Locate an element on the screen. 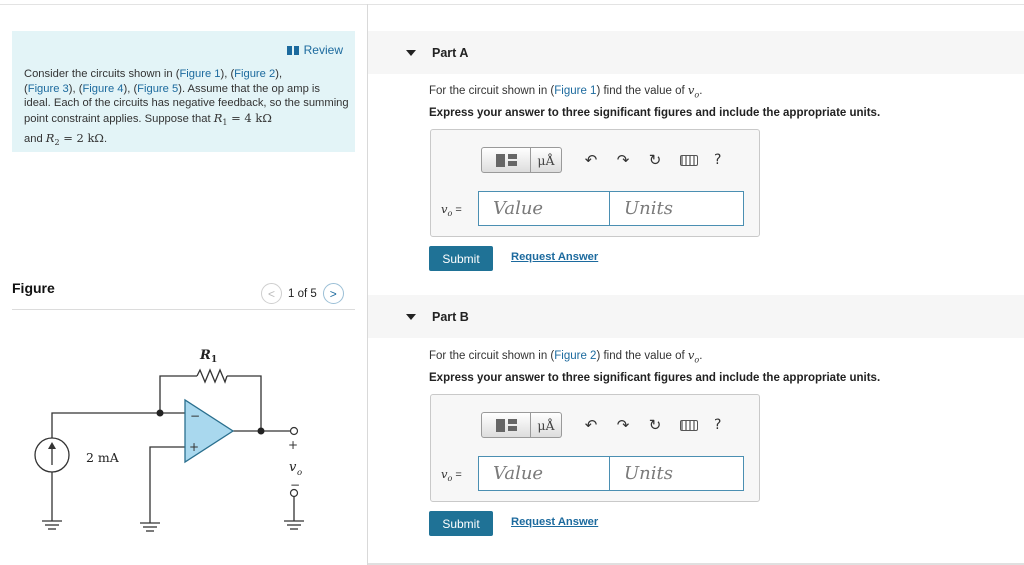 The width and height of the screenshot is (1024, 565). figure-pager: < 1 of 5 > is located at coordinates (302, 293).